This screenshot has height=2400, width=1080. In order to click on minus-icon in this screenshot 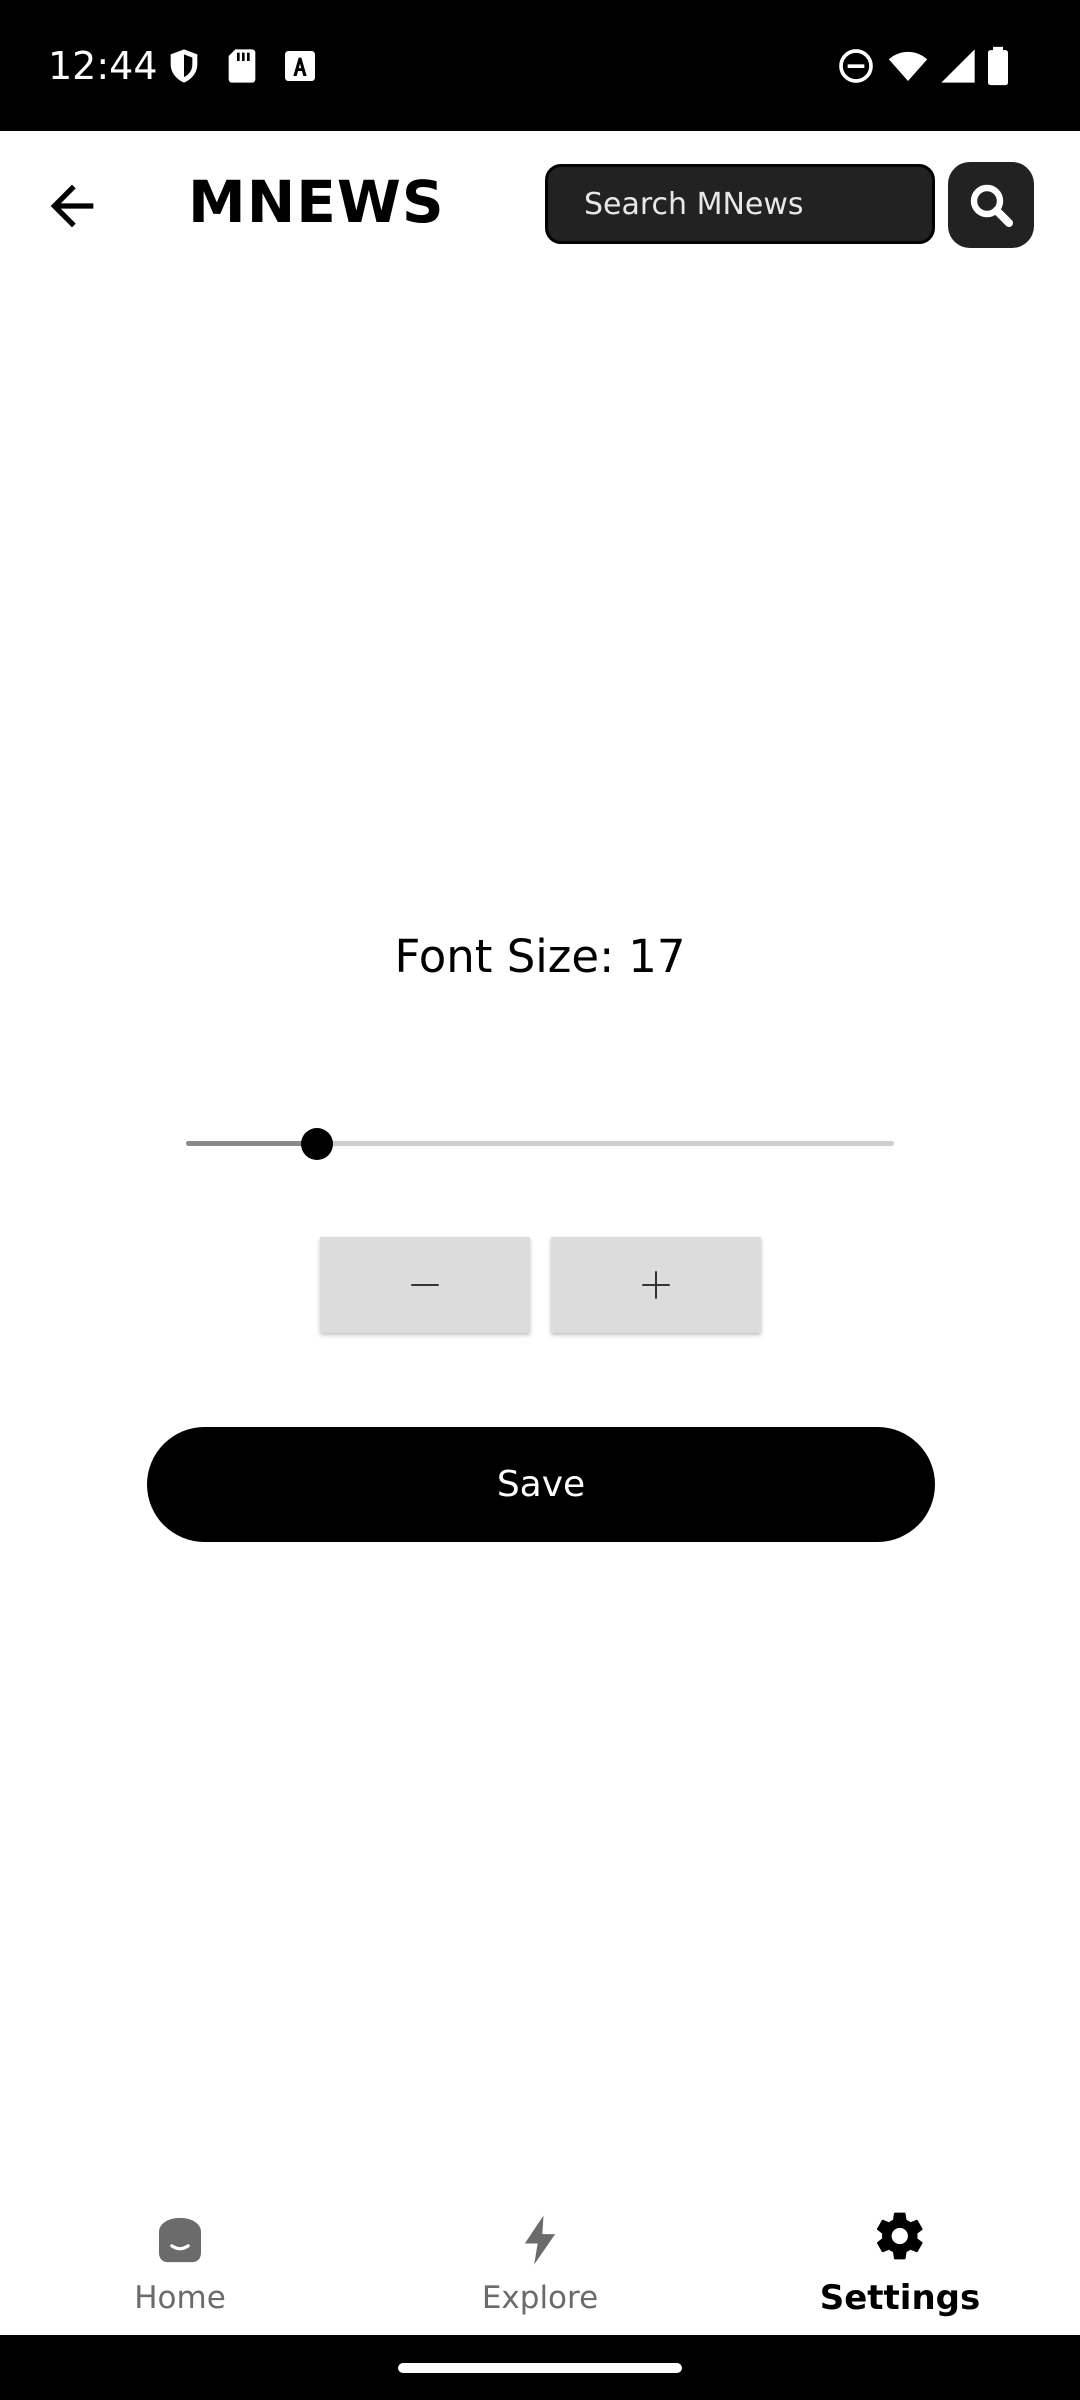, I will do `click(425, 1285)`.